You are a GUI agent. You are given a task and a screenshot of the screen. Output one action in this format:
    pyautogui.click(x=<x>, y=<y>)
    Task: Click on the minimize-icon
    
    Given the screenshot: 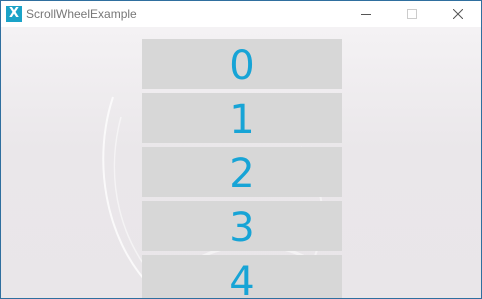 What is the action you would take?
    pyautogui.click(x=366, y=14)
    